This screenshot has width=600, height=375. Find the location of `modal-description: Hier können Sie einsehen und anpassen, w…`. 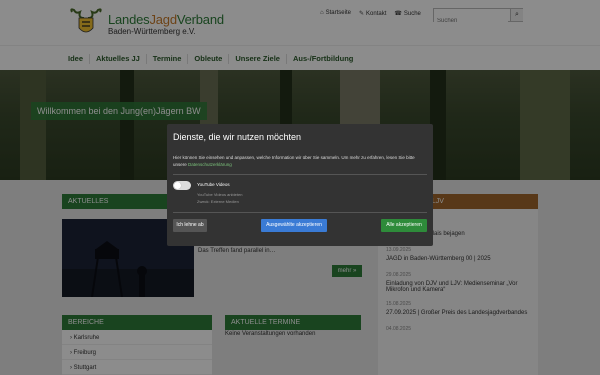

modal-description: Hier können Sie einsehen und anpassen, w… is located at coordinates (294, 161).